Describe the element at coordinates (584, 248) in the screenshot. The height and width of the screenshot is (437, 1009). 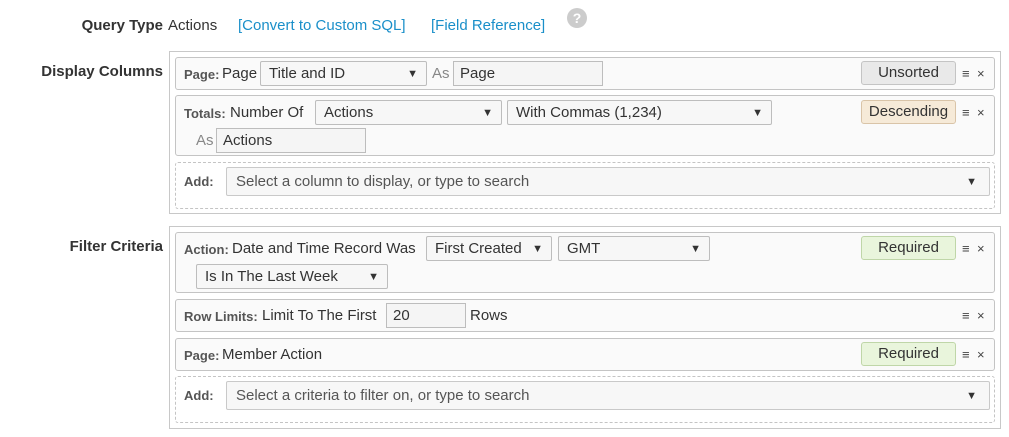
I see `timezone-value: GMT` at that location.